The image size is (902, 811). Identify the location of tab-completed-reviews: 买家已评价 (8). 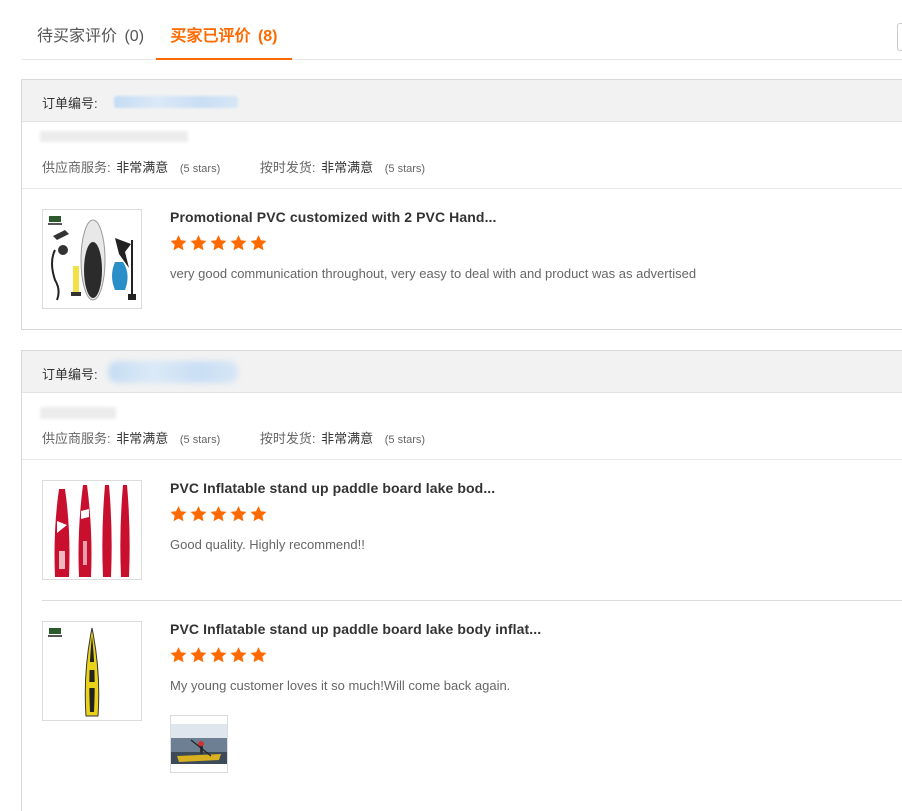
(224, 30).